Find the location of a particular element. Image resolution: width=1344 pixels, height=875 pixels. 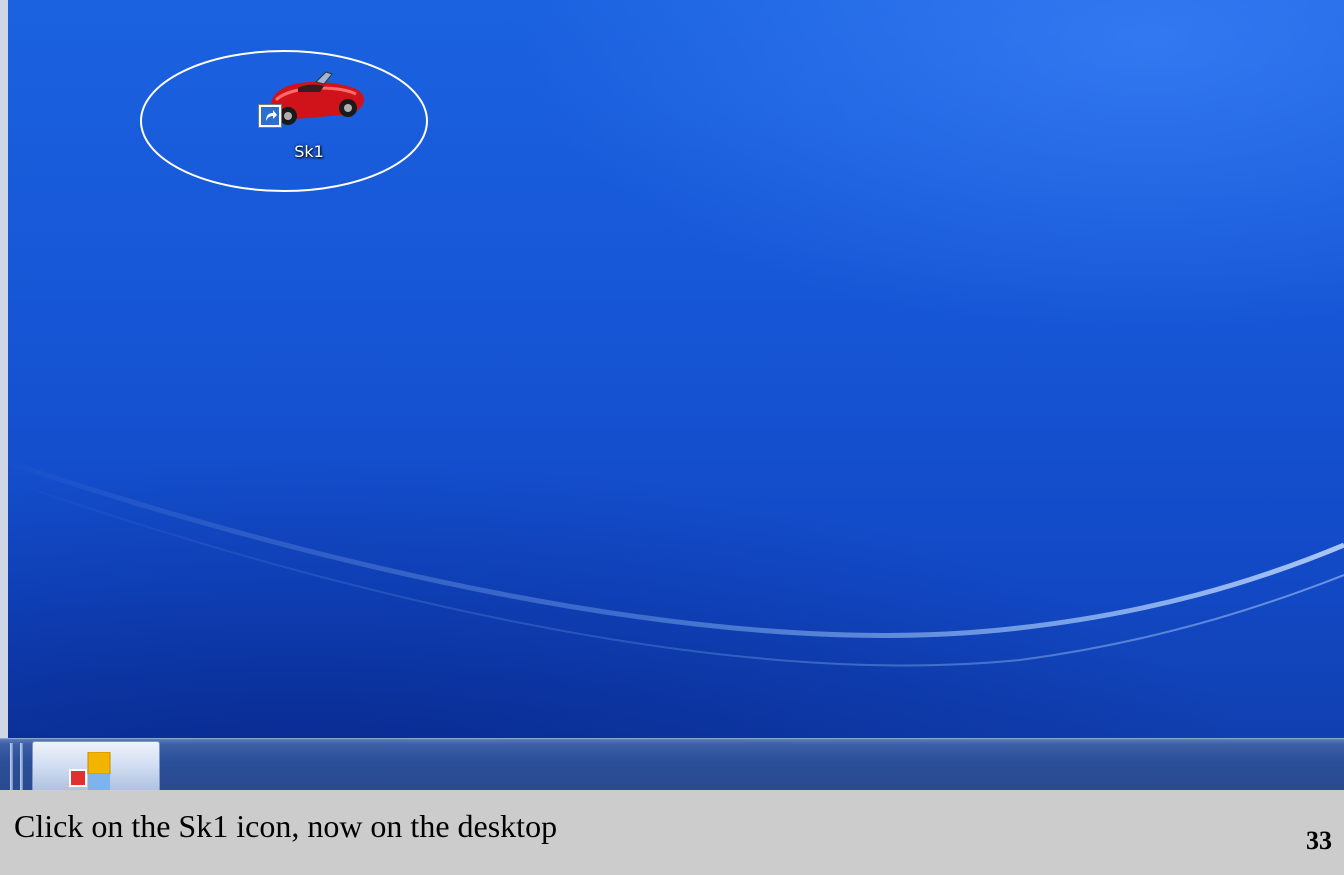

app-window-icon is located at coordinates (90, 772).